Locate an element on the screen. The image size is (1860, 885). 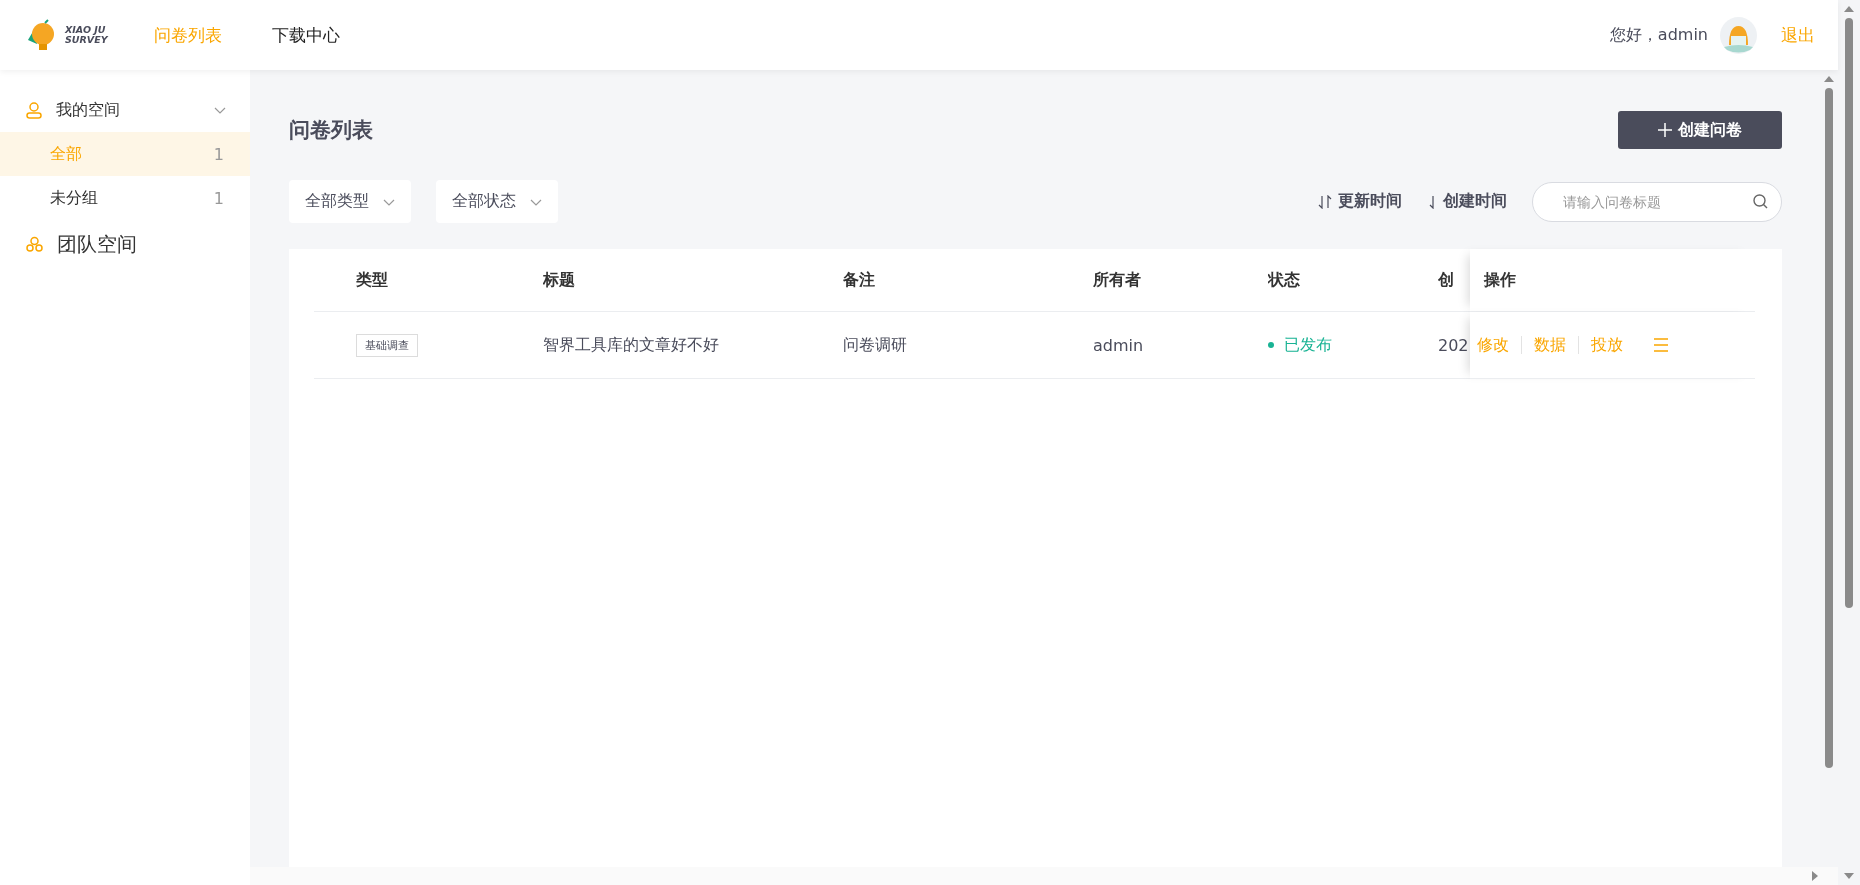
filter-dropdown: 全部类型 is located at coordinates (350, 201).